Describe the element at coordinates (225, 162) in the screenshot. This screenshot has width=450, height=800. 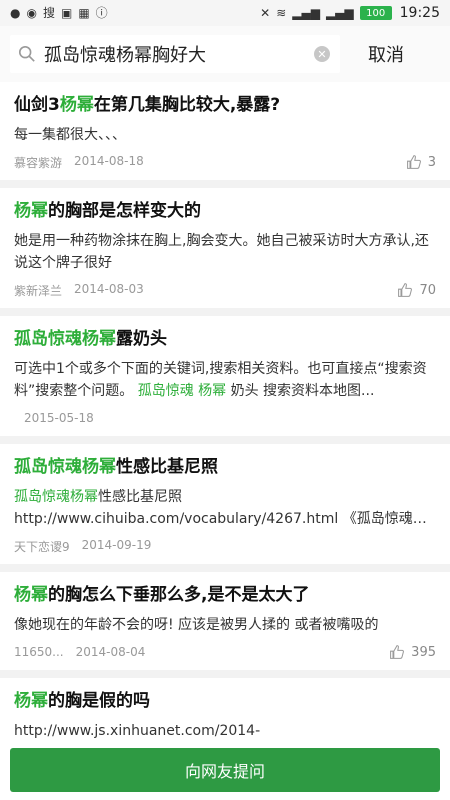
I see `result-meta: 慕容紫游 2014-08-18 3` at that location.